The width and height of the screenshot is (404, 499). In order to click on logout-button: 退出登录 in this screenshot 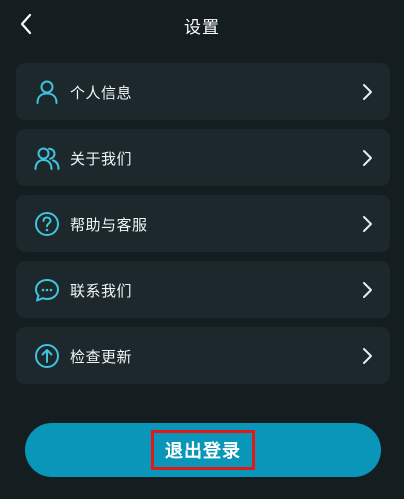, I will do `click(203, 450)`.